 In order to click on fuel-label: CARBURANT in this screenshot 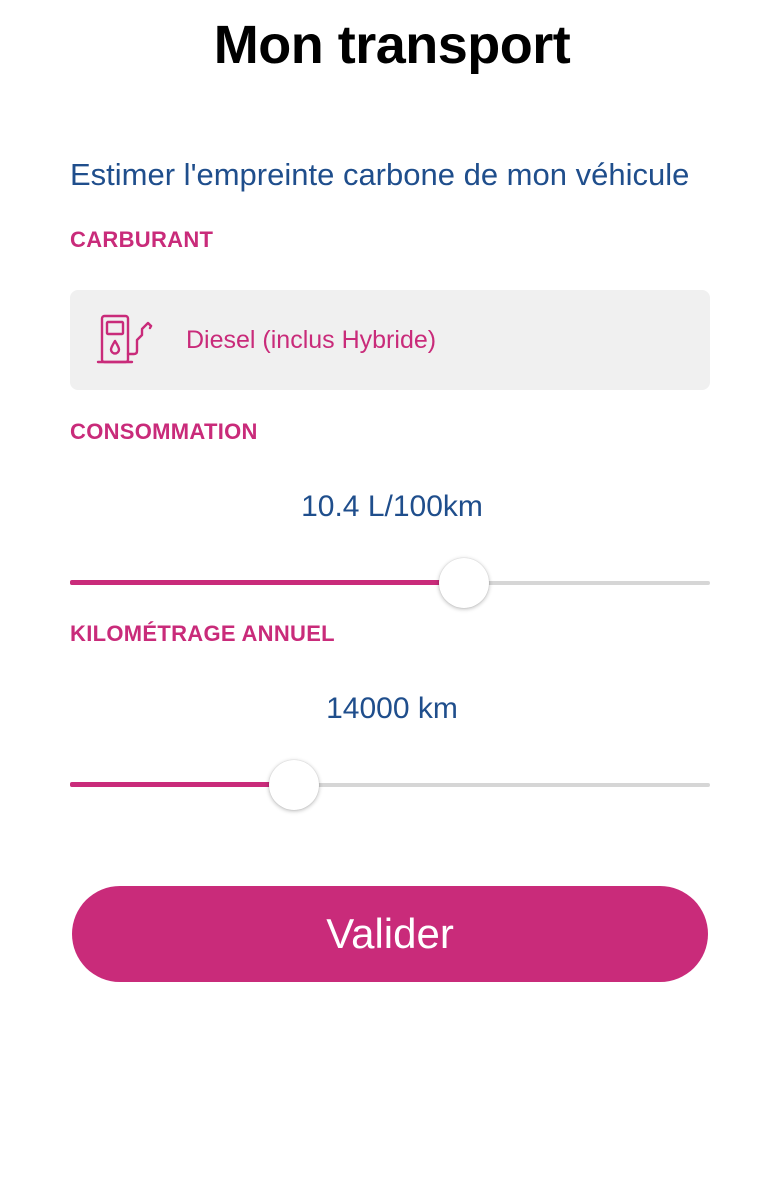, I will do `click(142, 239)`.